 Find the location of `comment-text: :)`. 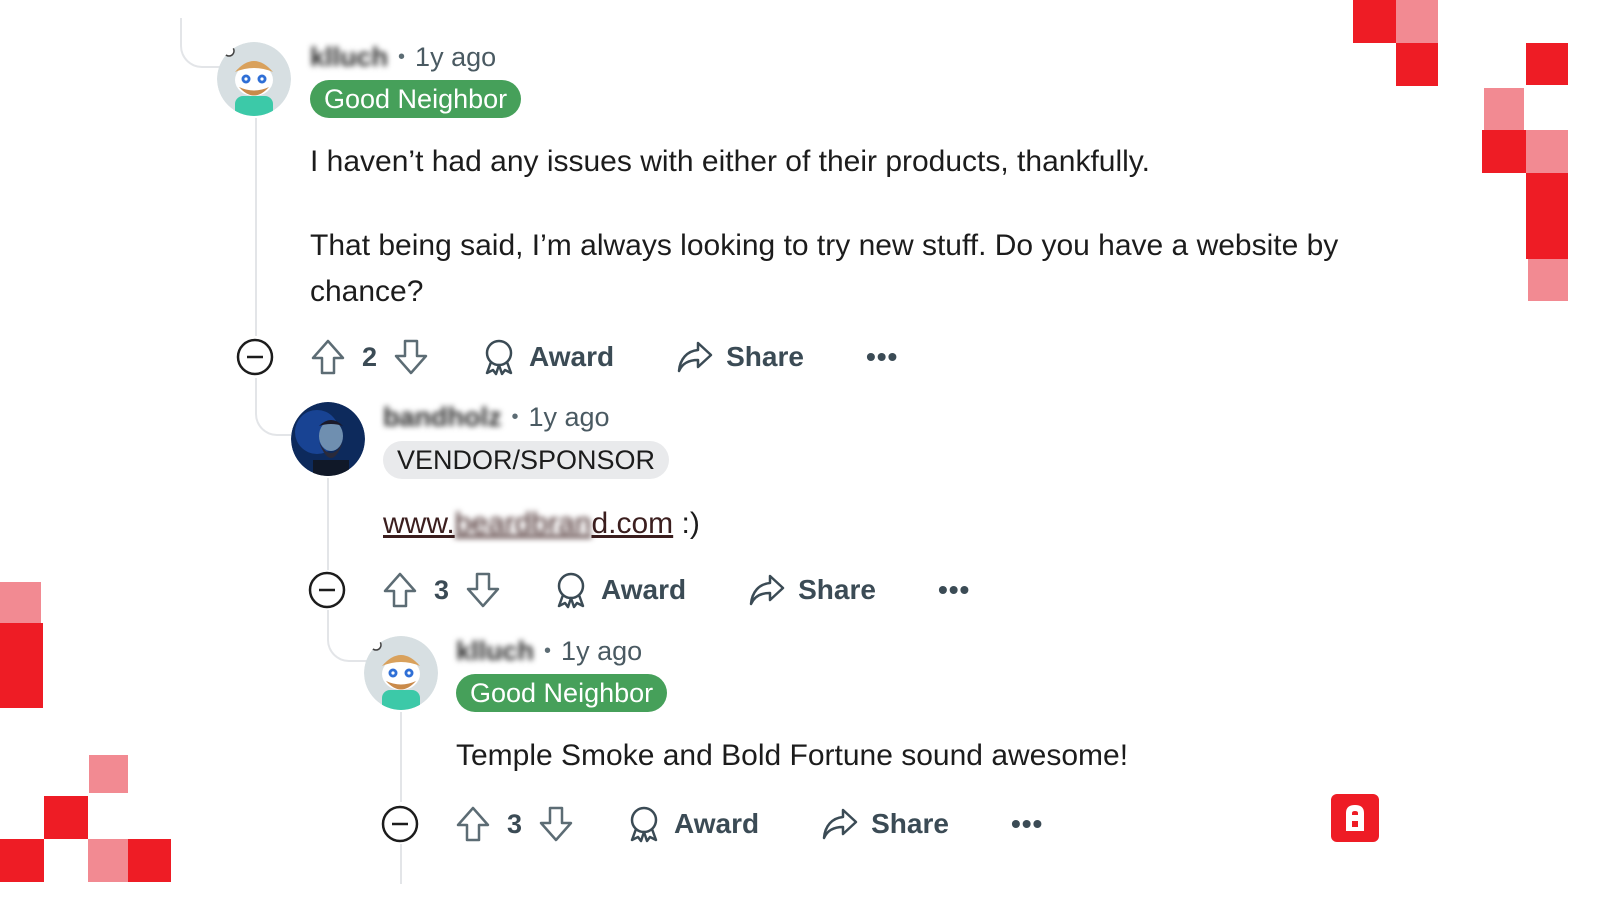

comment-text: :) is located at coordinates (686, 523).